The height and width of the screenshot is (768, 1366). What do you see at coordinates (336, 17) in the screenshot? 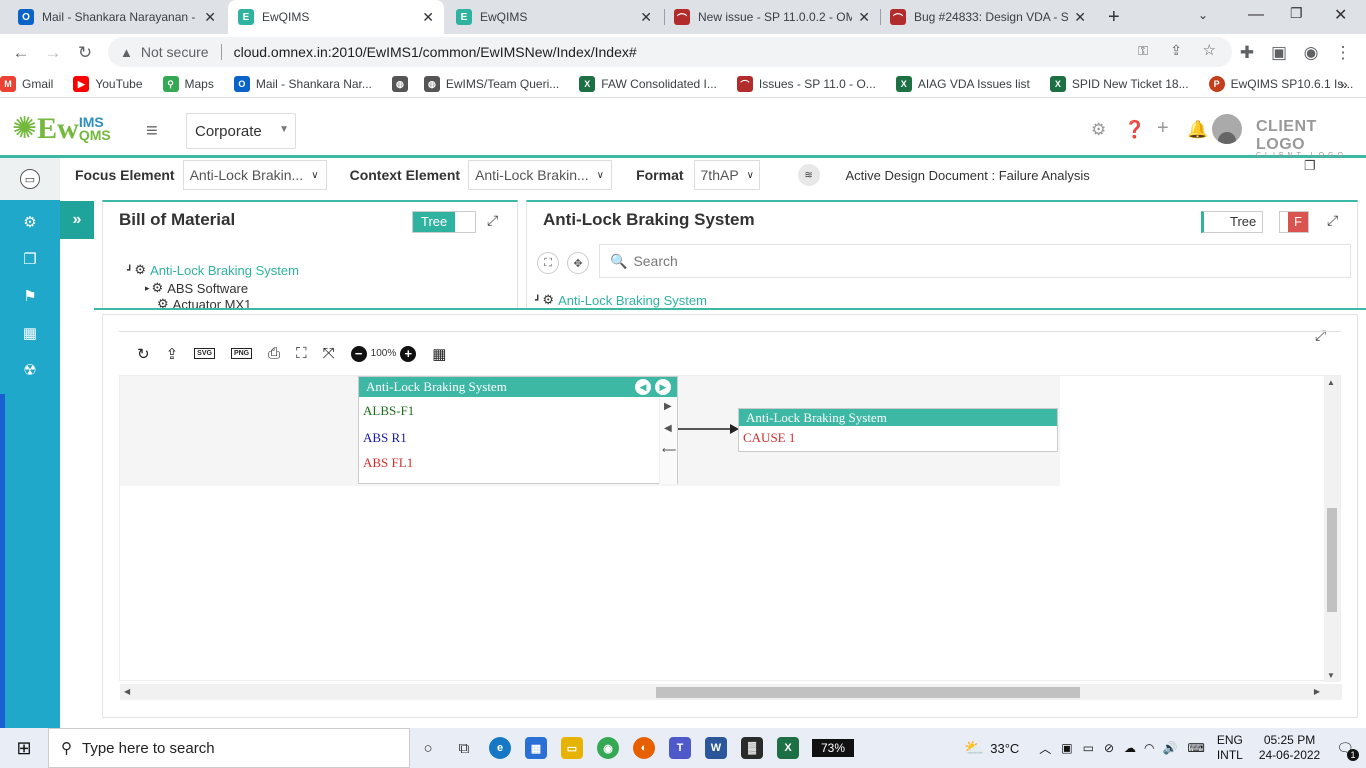
I see `browser-tab-ewqims-active: E EwQIMS ✕` at bounding box center [336, 17].